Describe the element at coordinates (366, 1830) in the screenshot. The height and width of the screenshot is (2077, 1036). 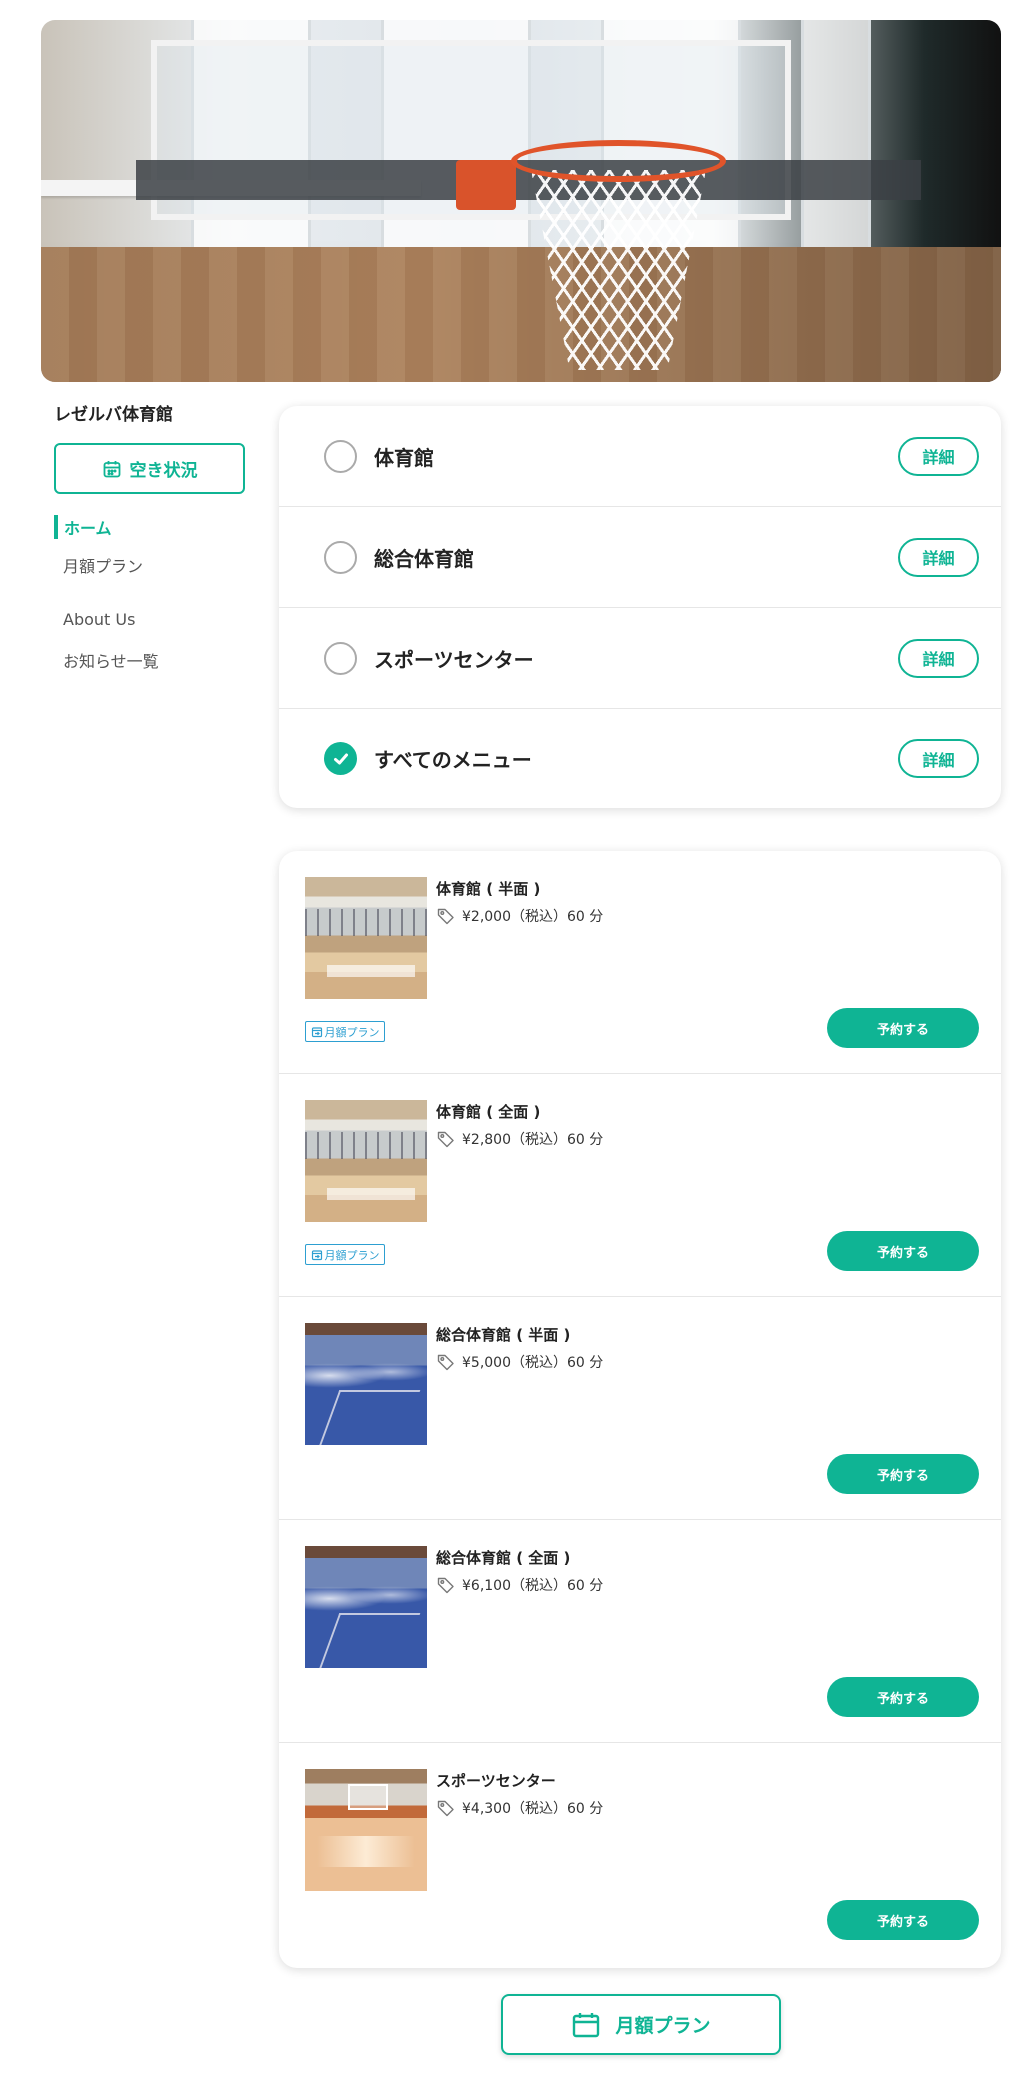
I see `sports-center-thumbnail` at that location.